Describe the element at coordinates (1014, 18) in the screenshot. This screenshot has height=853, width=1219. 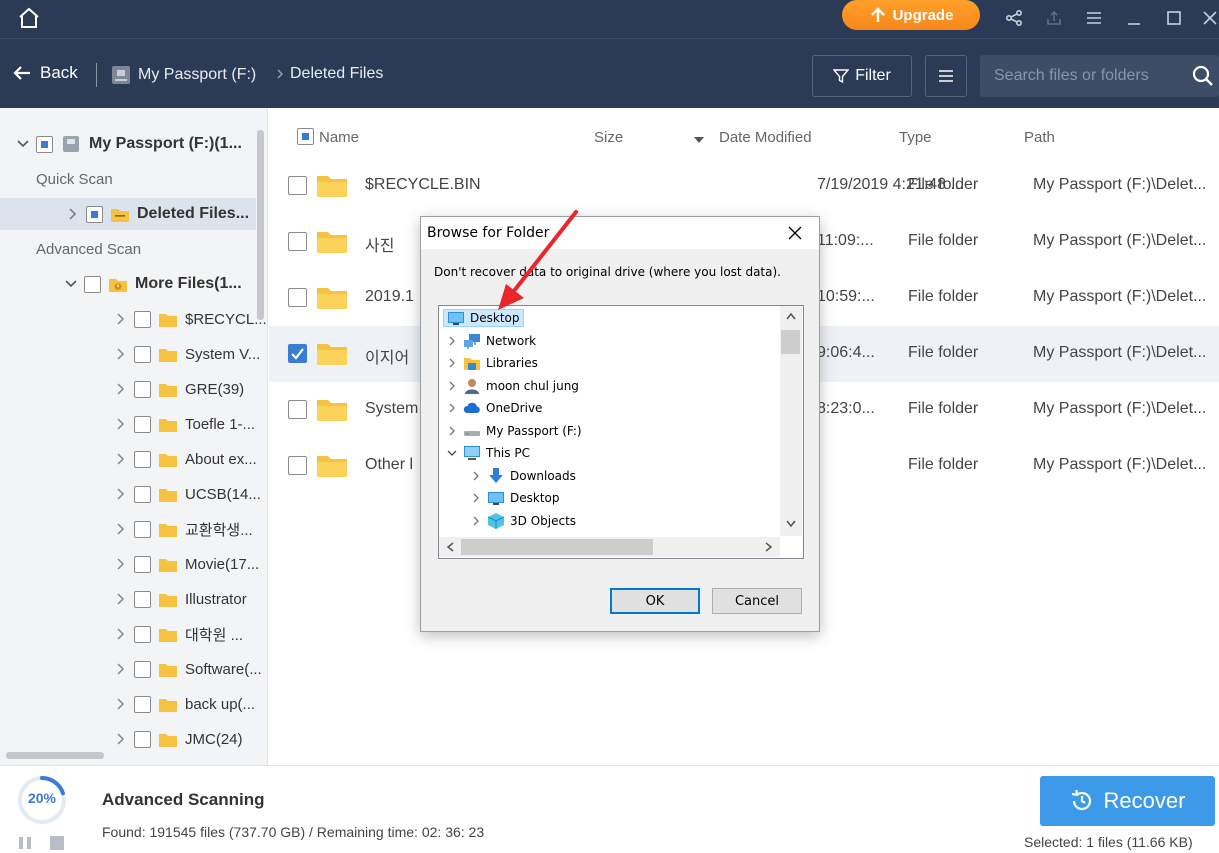
I see `share-button` at that location.